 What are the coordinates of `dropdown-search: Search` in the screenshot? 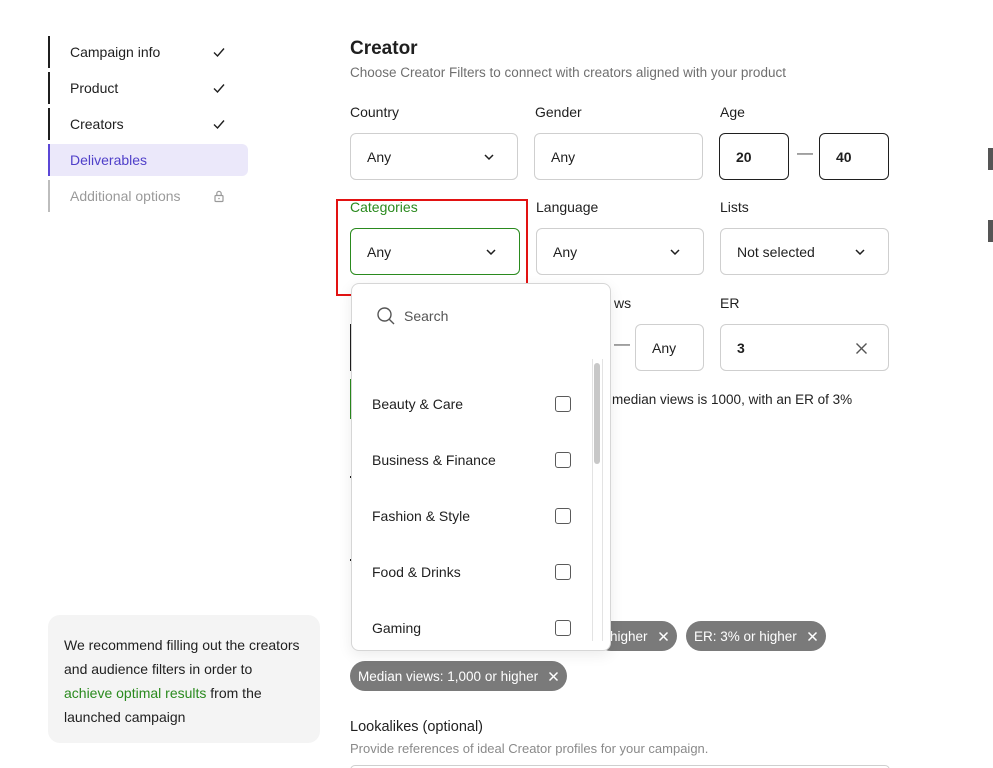 It's located at (412, 316).